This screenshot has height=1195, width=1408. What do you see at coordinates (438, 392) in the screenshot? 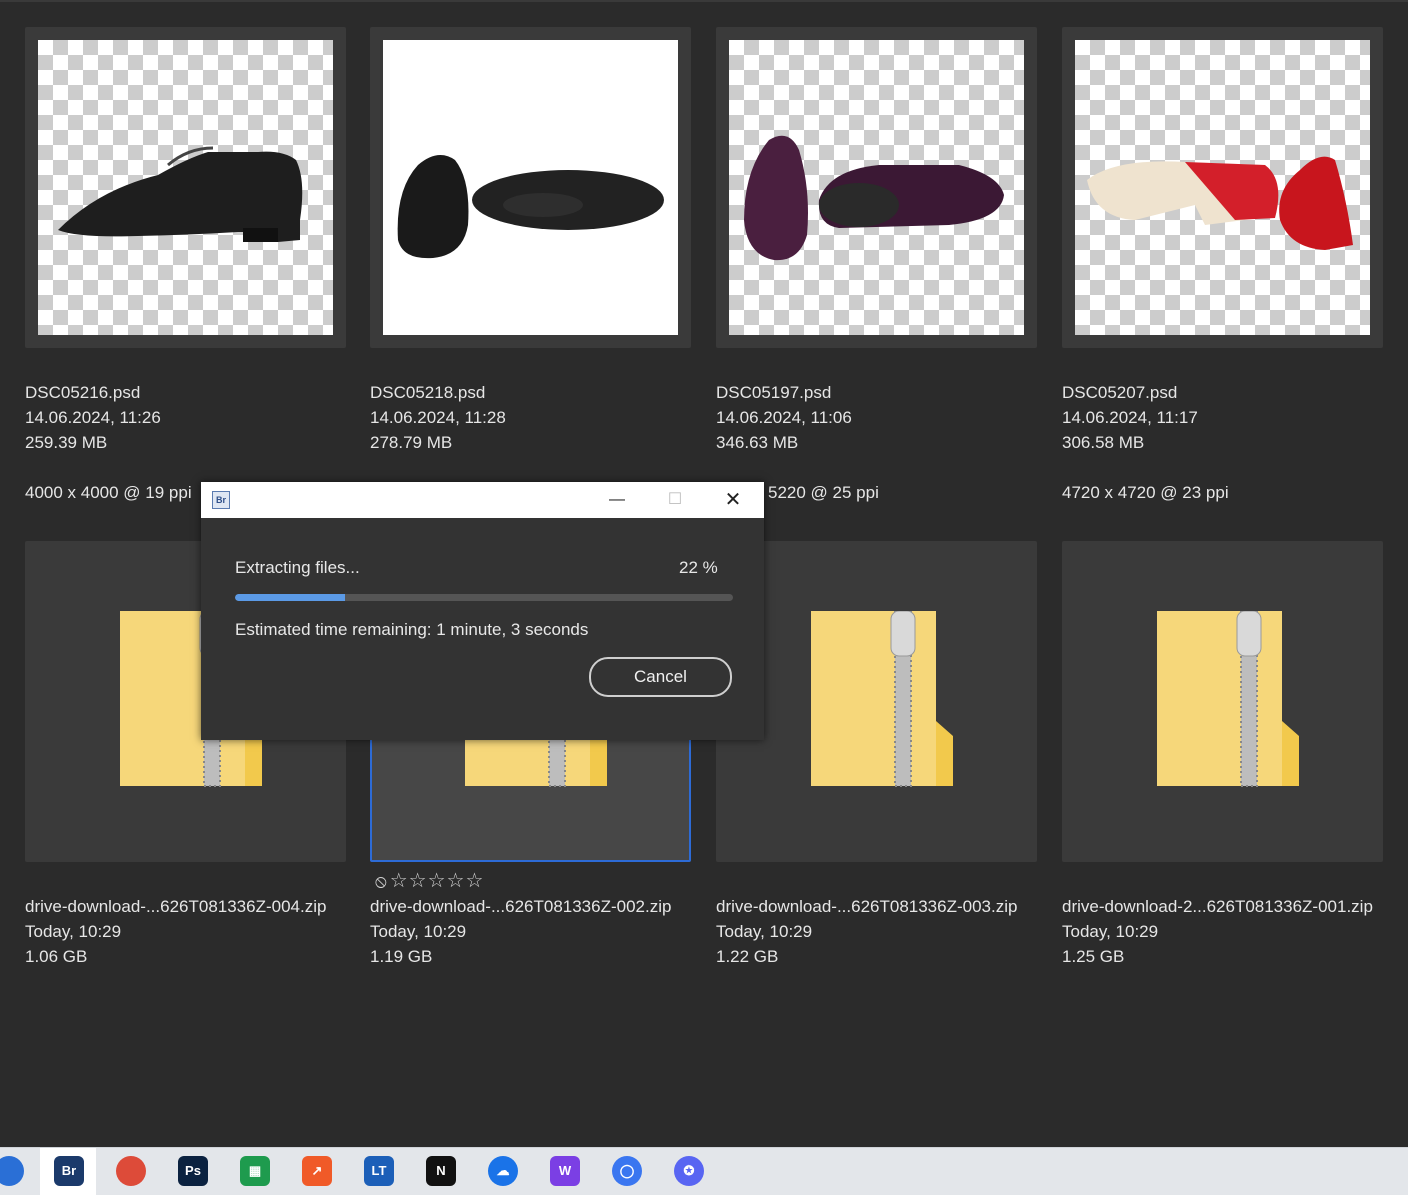
I see `file-name: DSC05218.psd` at bounding box center [438, 392].